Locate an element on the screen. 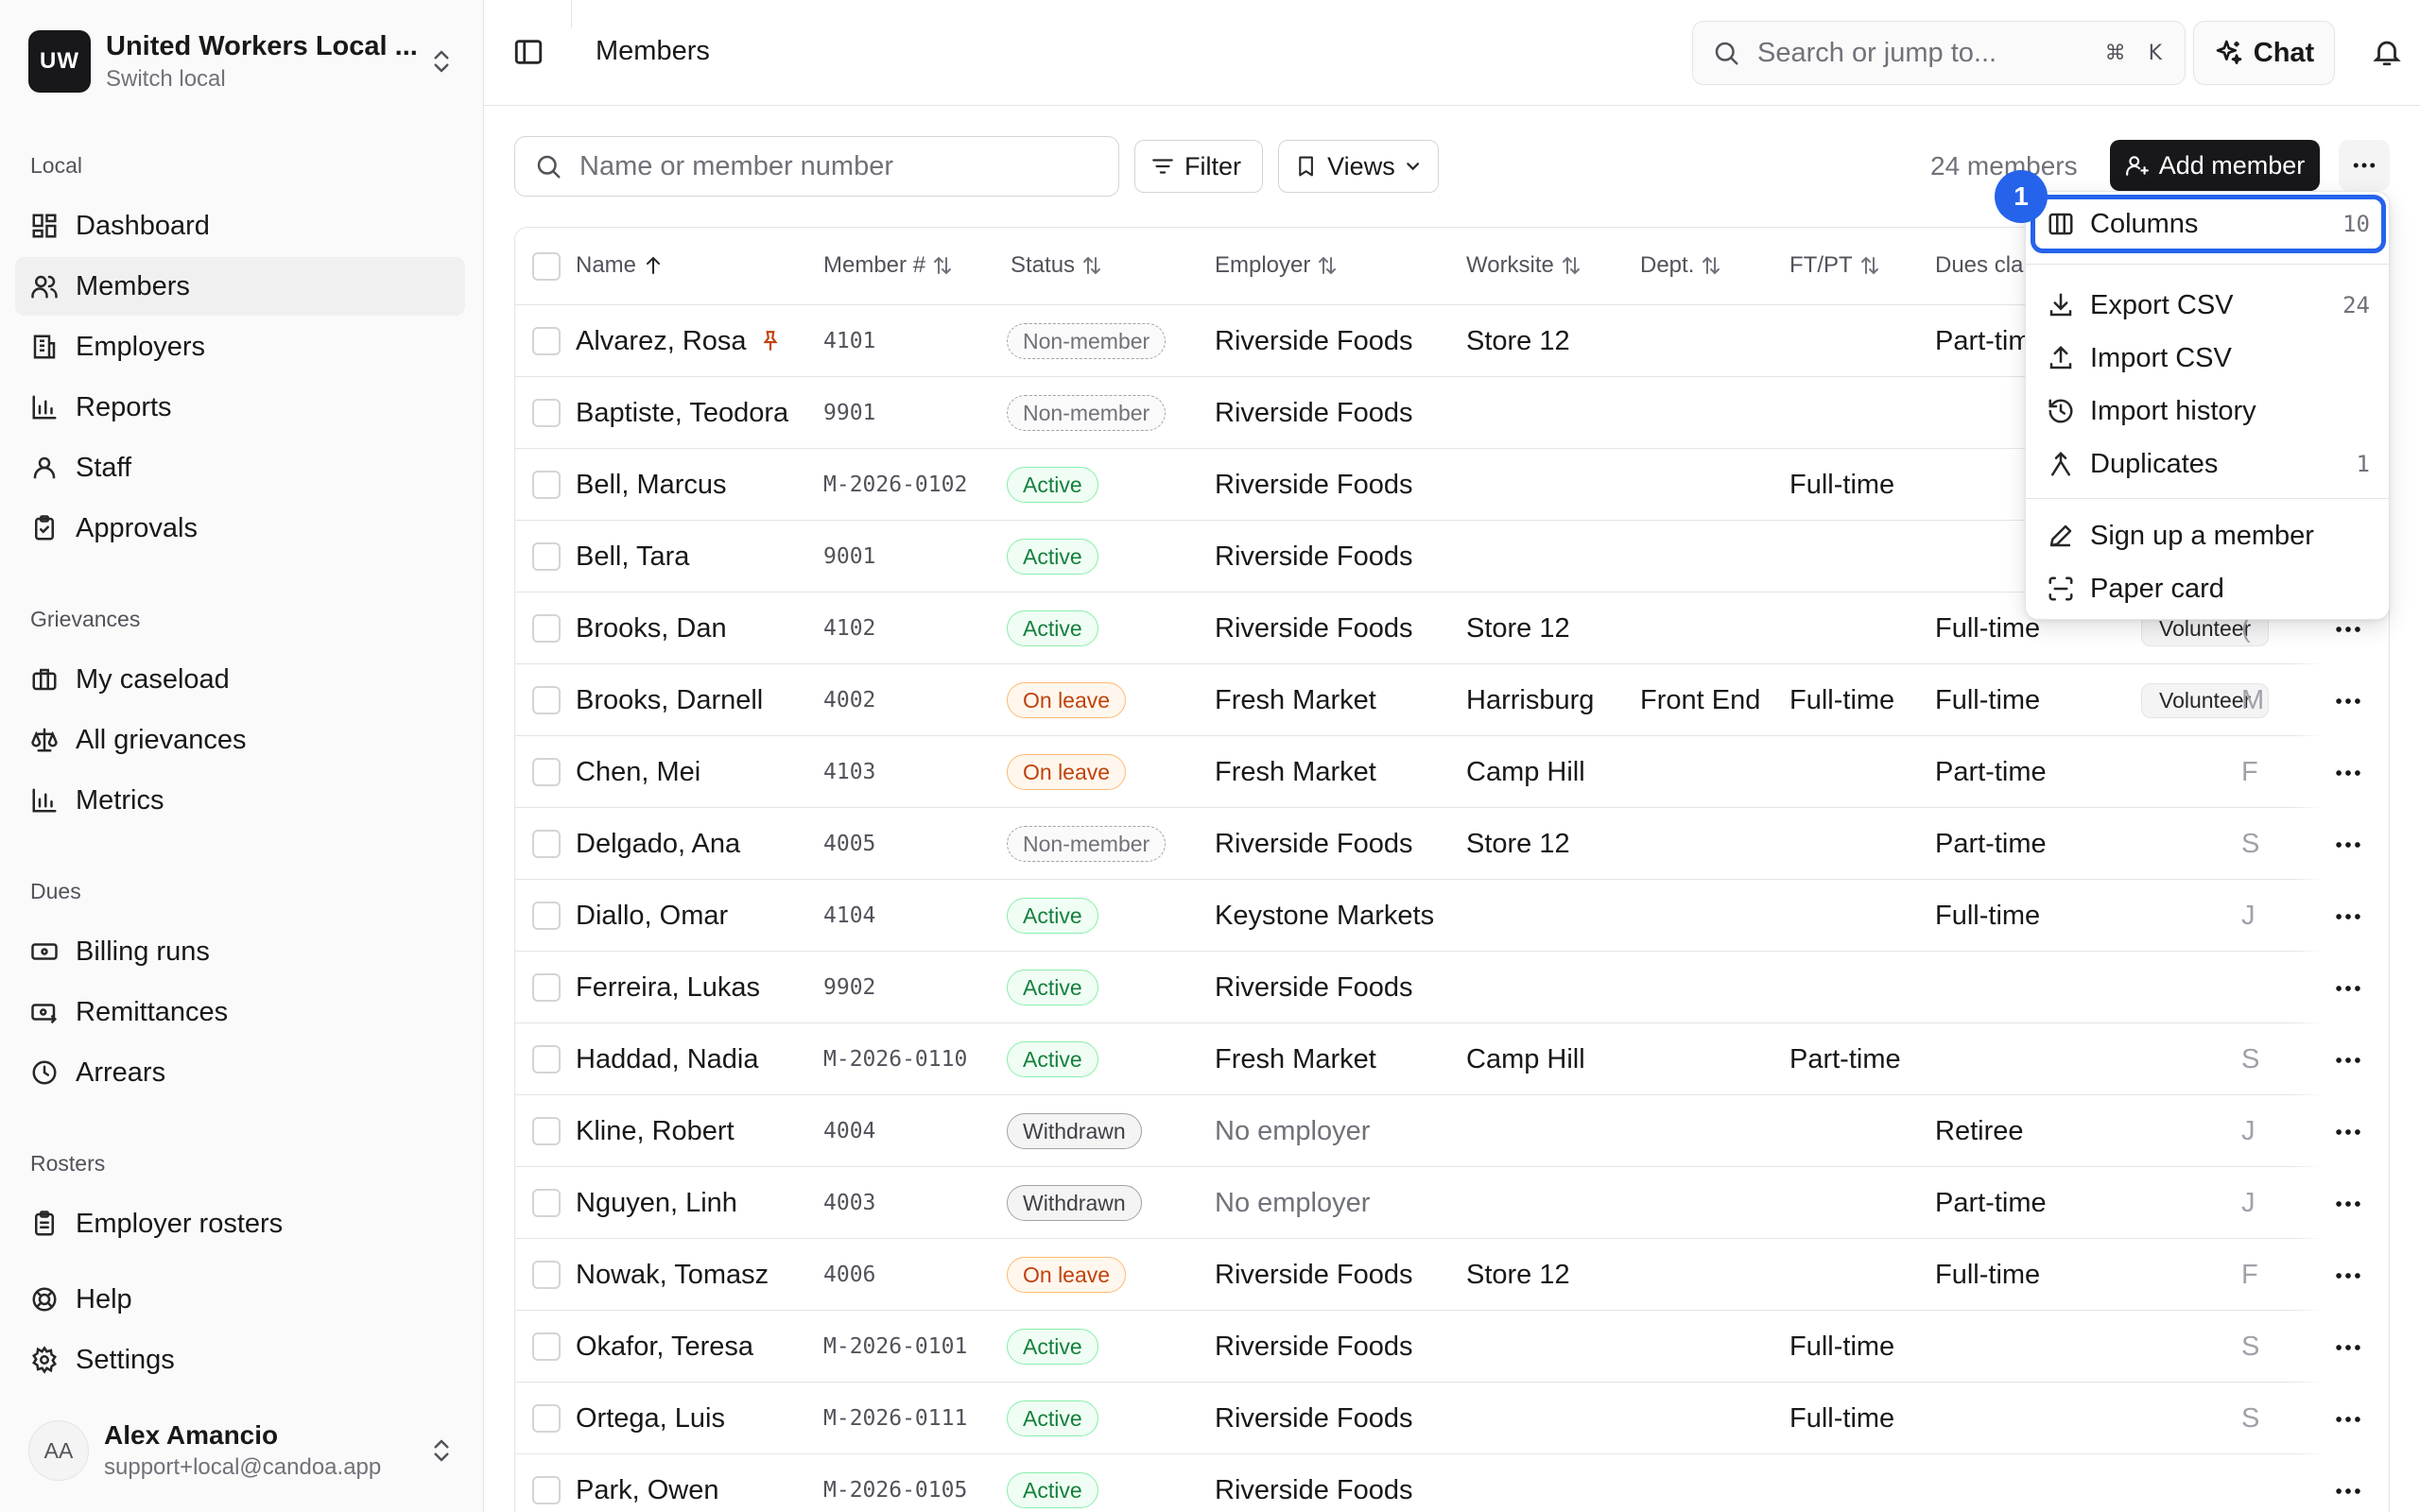  member-name-text: Bell, Tara is located at coordinates (632, 557).